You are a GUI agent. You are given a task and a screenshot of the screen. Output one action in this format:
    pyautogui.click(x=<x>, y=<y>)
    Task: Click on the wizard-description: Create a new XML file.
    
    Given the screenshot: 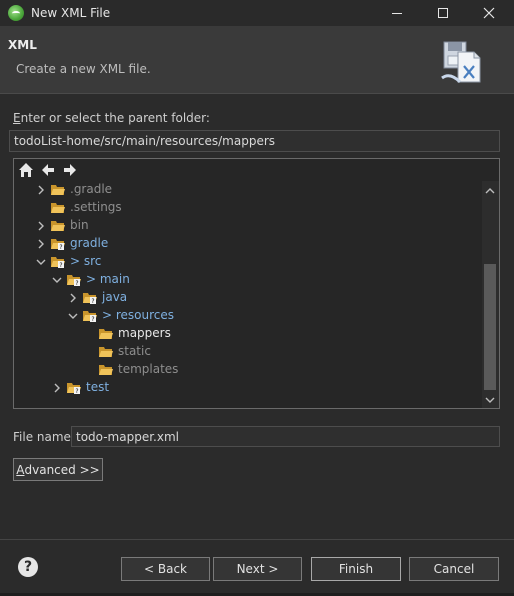 What is the action you would take?
    pyautogui.click(x=83, y=69)
    